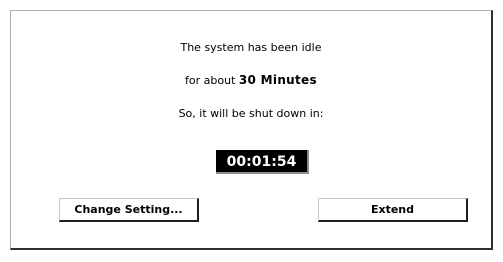  What do you see at coordinates (251, 113) in the screenshot?
I see `shutdown-message: So, it will be shut down in:` at bounding box center [251, 113].